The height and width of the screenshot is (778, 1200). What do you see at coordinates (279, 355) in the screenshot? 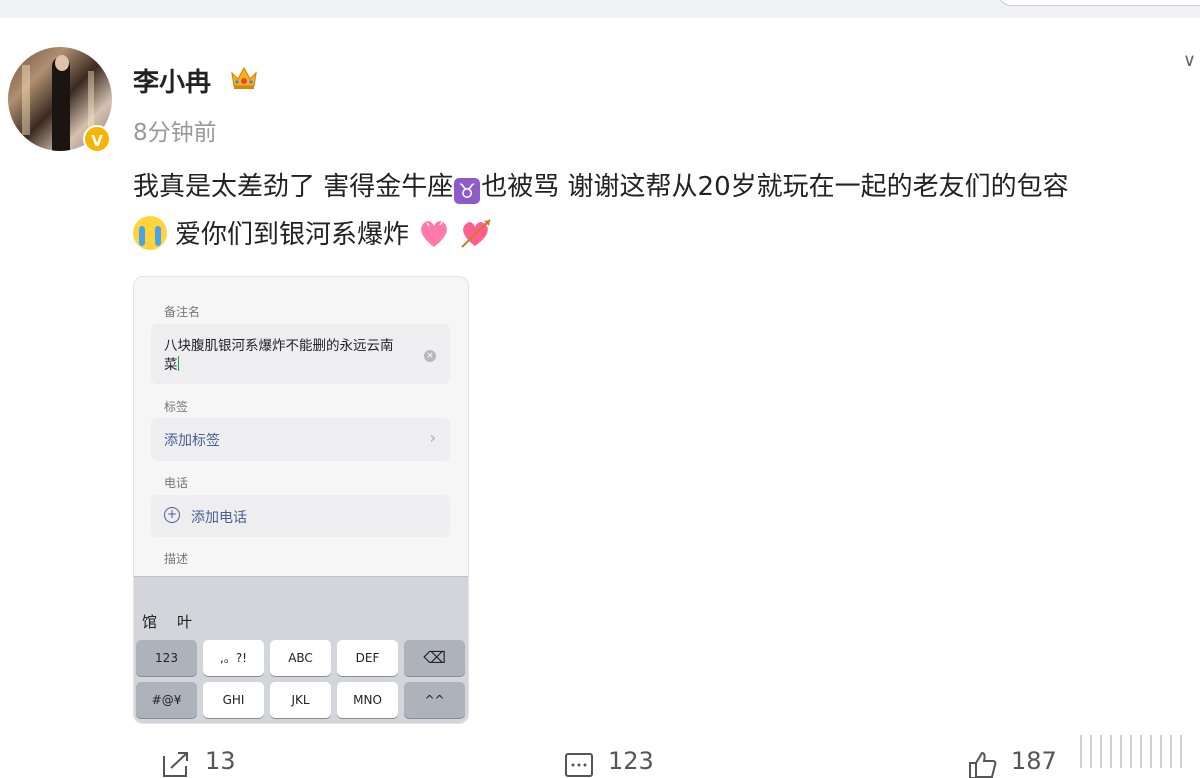
I see `remark-value-text: 八块腹肌银河系爆炸不能删的永远云南菜` at bounding box center [279, 355].